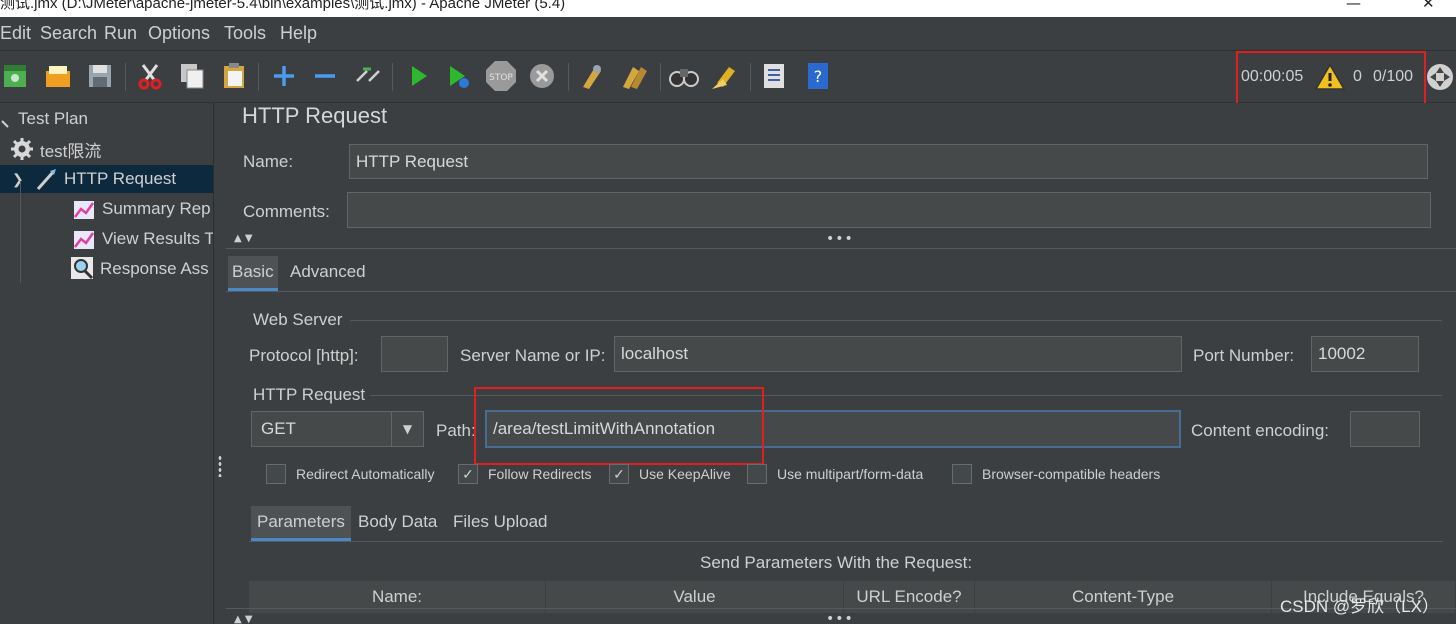 The image size is (1456, 624). What do you see at coordinates (100, 76) in the screenshot?
I see `save-icon` at bounding box center [100, 76].